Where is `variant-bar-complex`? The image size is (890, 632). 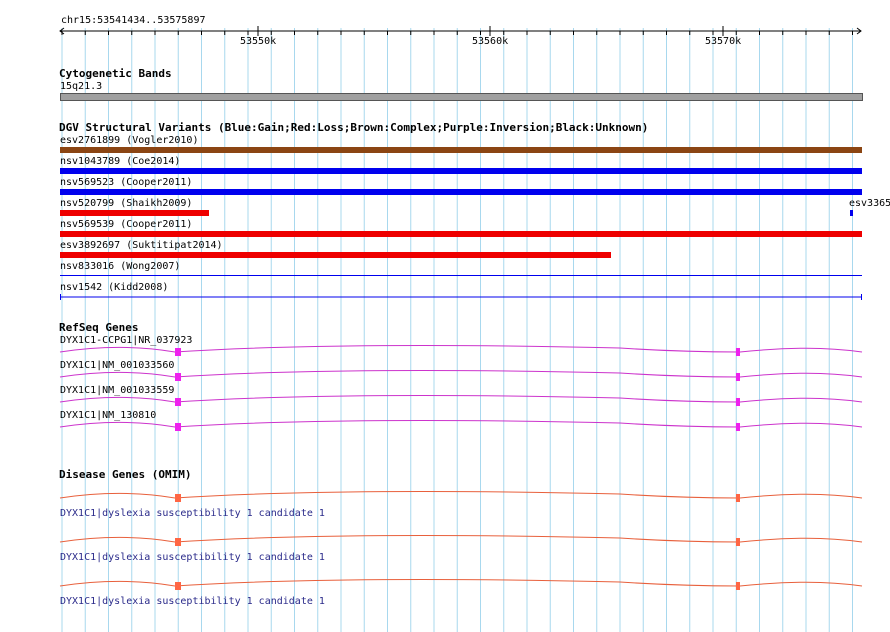
variant-bar-complex is located at coordinates (461, 150).